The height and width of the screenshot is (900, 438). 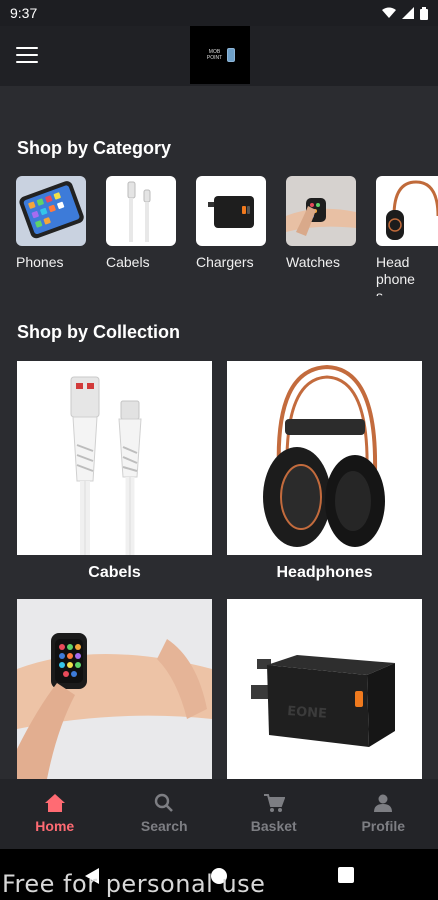 I want to click on collection-label: Cabels, so click(x=114, y=572).